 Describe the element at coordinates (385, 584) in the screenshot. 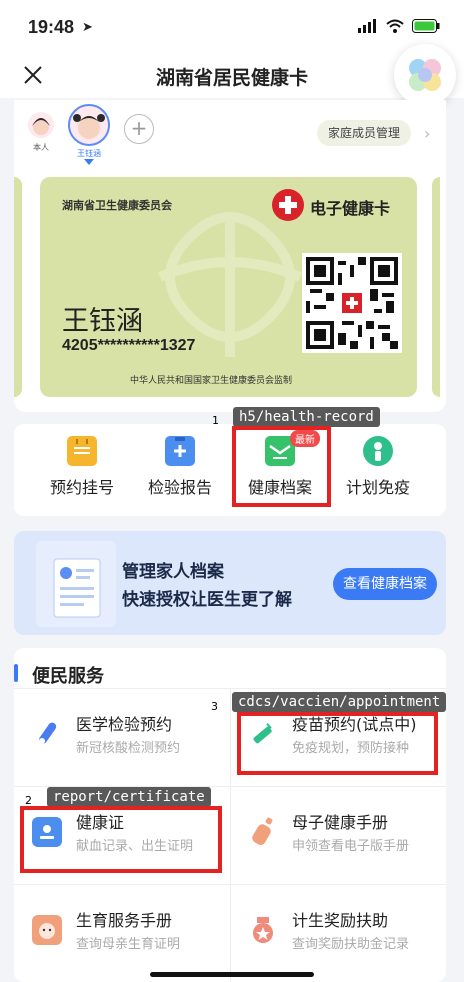

I see `view-health-record-button: 查看健康档案` at that location.